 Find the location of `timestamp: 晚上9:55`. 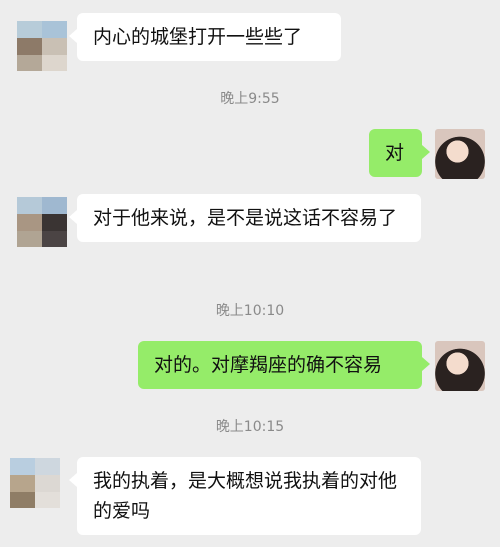

timestamp: 晚上9:55 is located at coordinates (250, 99).